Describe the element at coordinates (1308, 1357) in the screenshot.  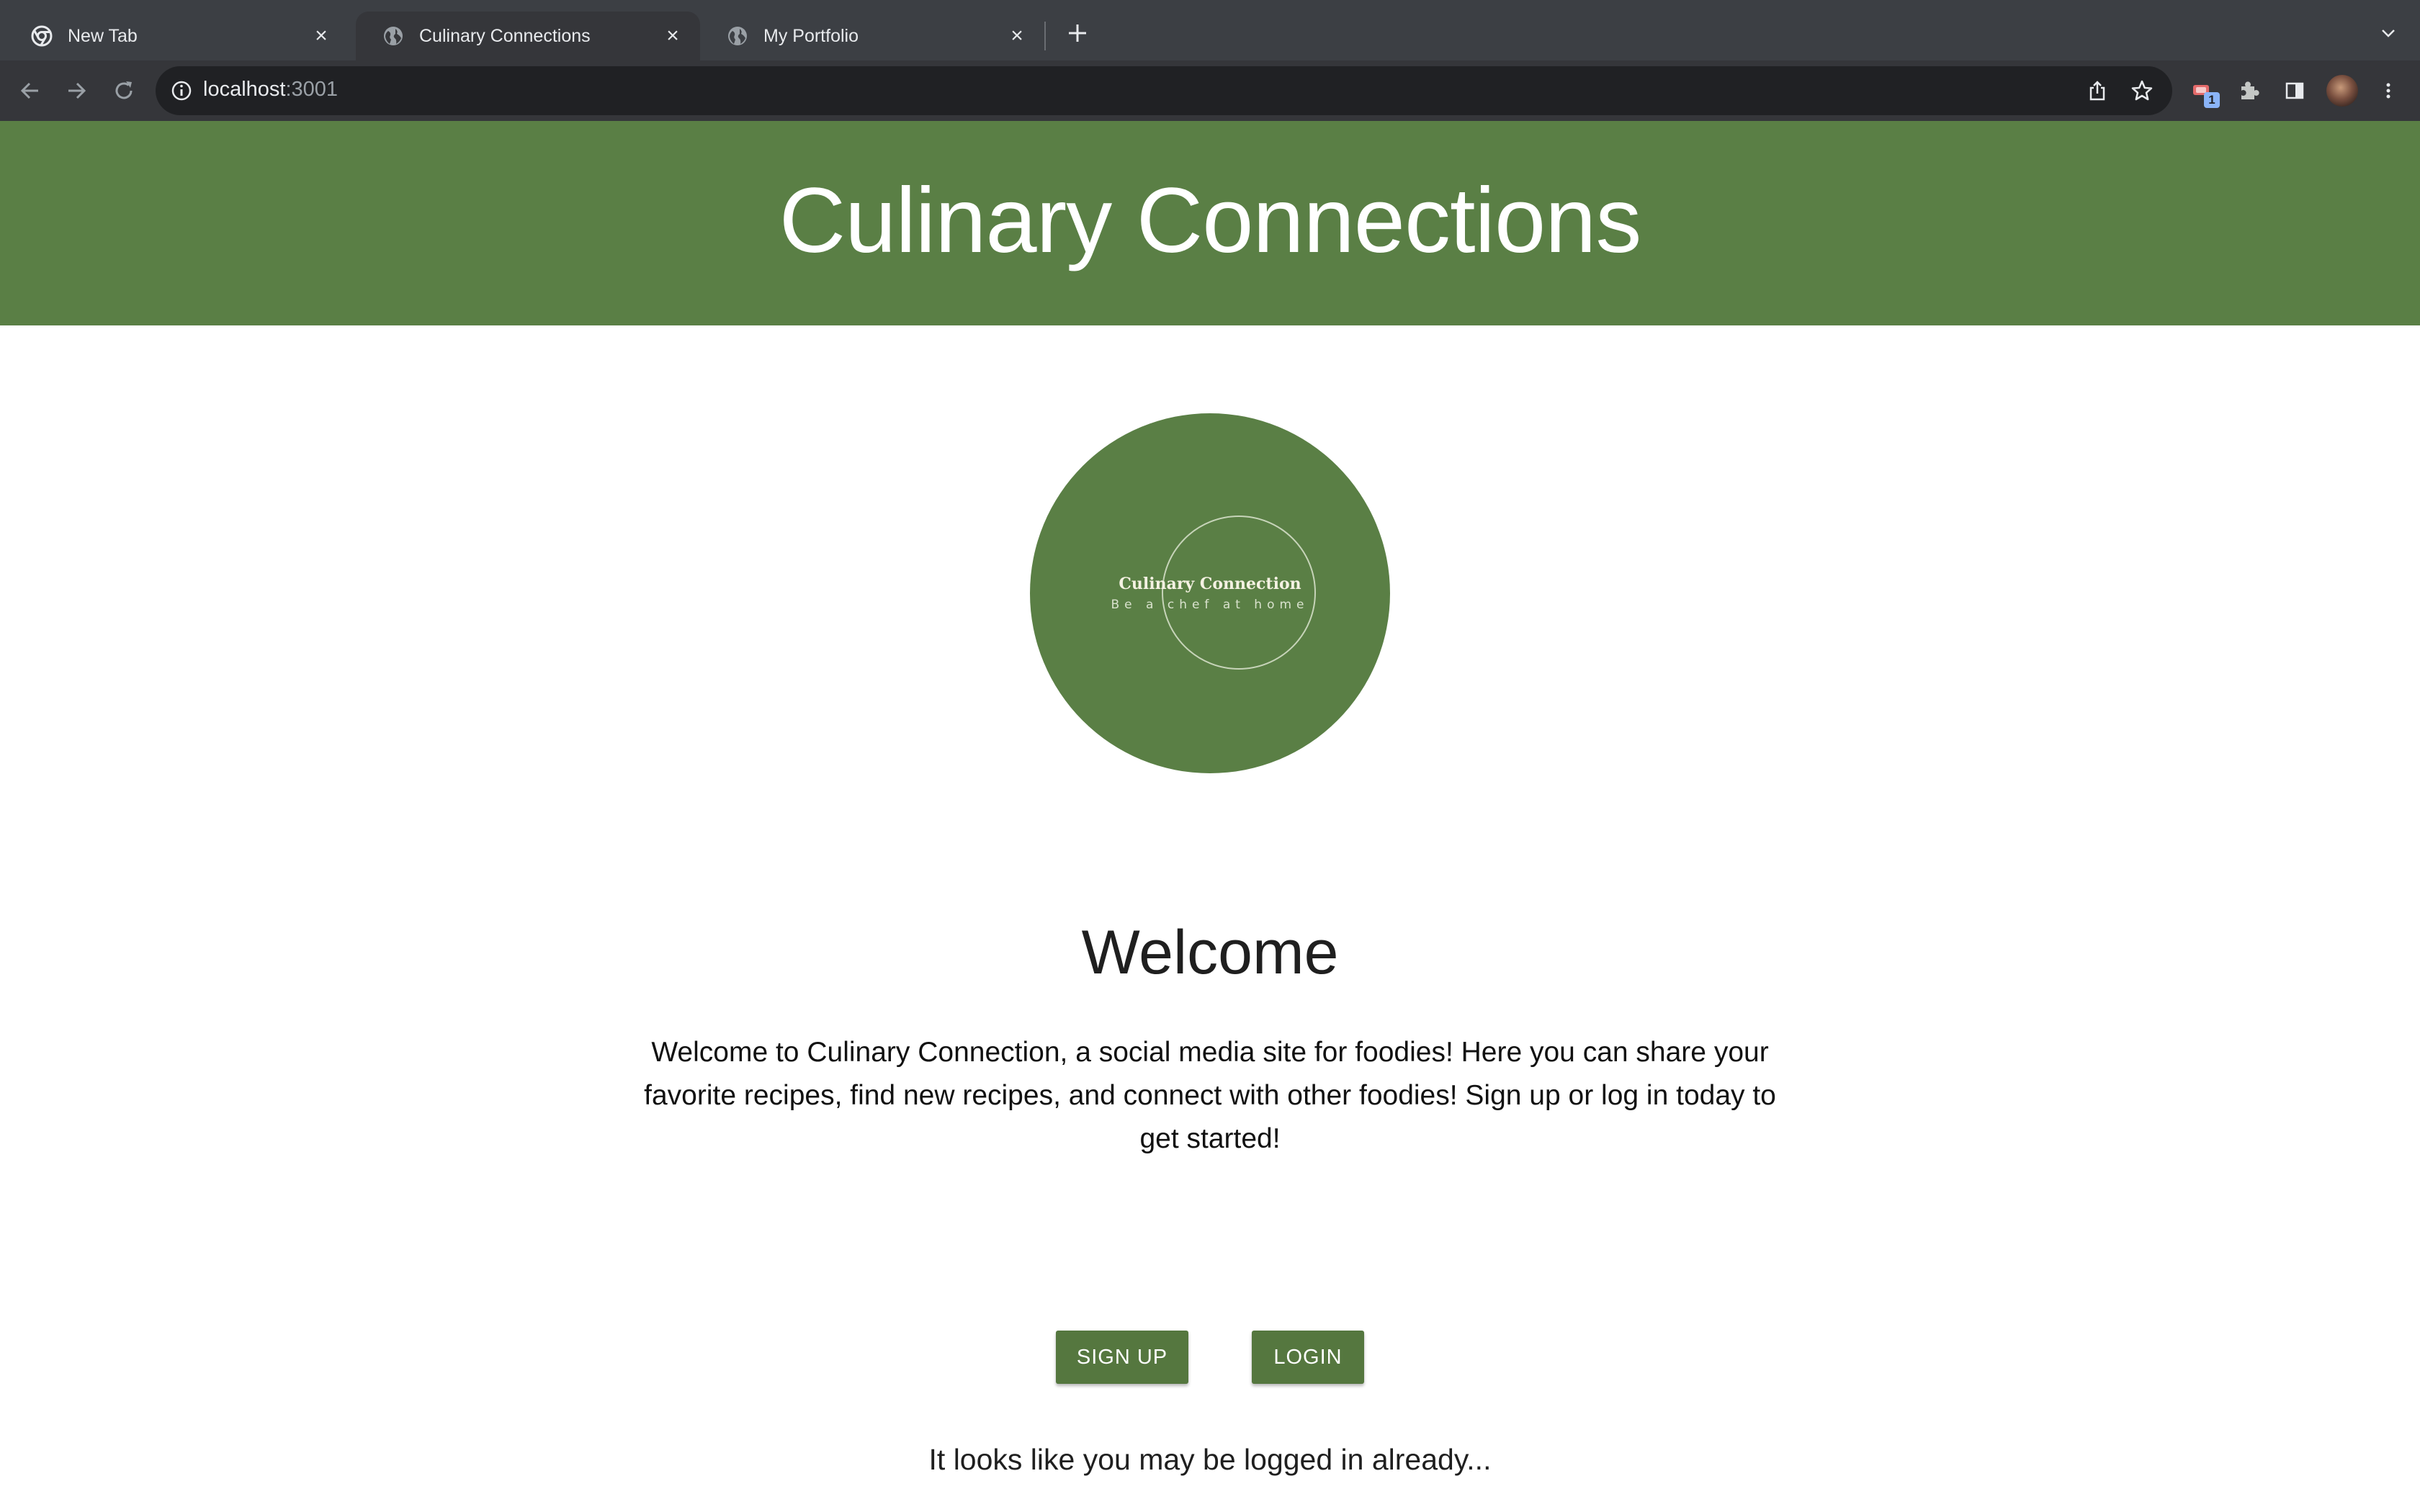
I see `login-button: LOGIN` at that location.